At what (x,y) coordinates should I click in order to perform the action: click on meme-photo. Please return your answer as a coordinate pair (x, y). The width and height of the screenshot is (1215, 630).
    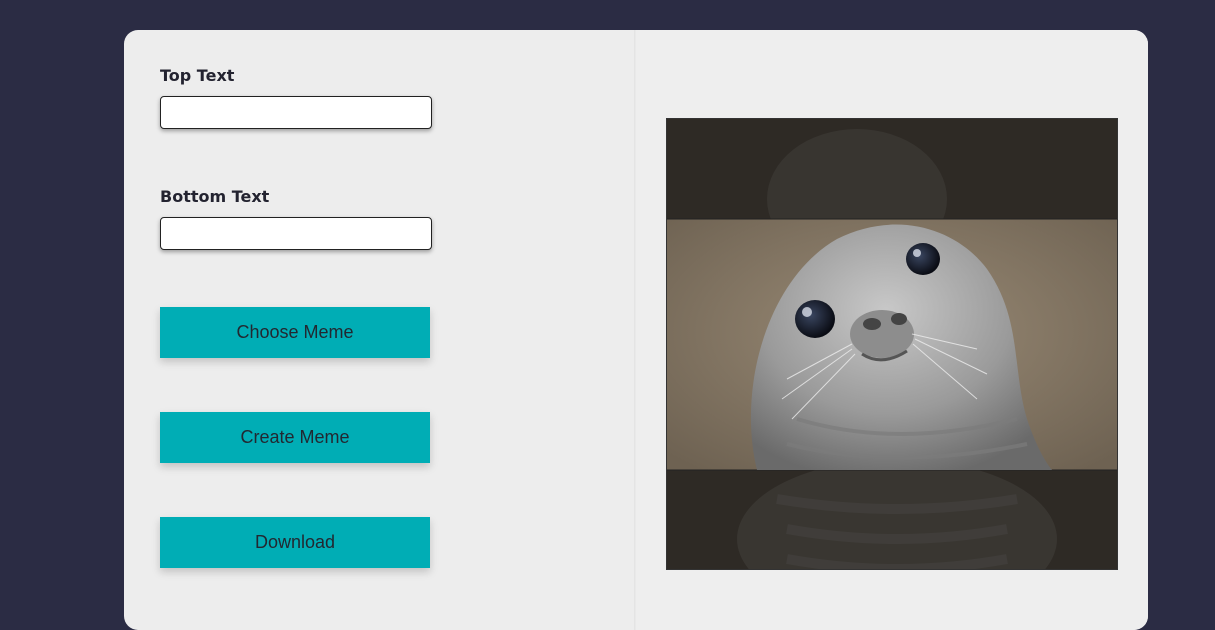
    Looking at the image, I should click on (892, 344).